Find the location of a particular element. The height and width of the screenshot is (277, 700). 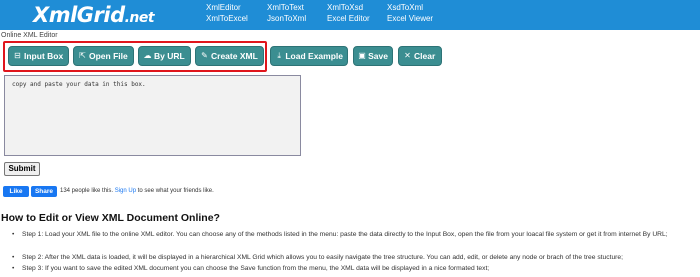

page-subtitle: Online XML Editor is located at coordinates (29, 35).